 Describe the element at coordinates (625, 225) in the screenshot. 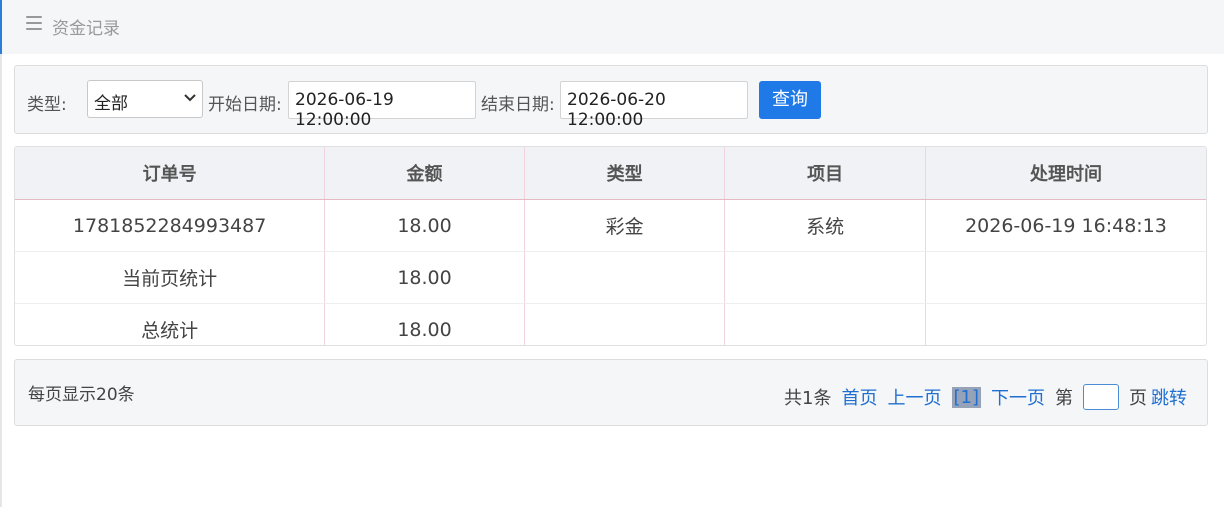

I see `cell-type: 彩金` at that location.